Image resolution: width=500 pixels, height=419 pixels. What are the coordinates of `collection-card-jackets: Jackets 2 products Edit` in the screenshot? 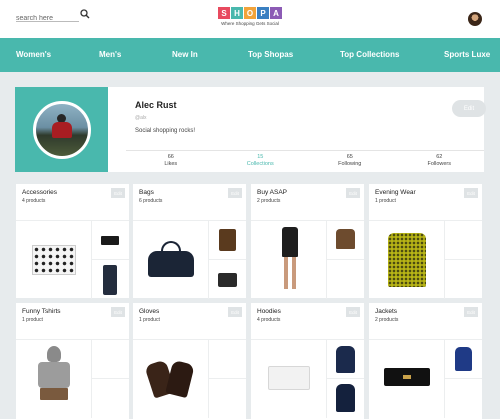 It's located at (425, 361).